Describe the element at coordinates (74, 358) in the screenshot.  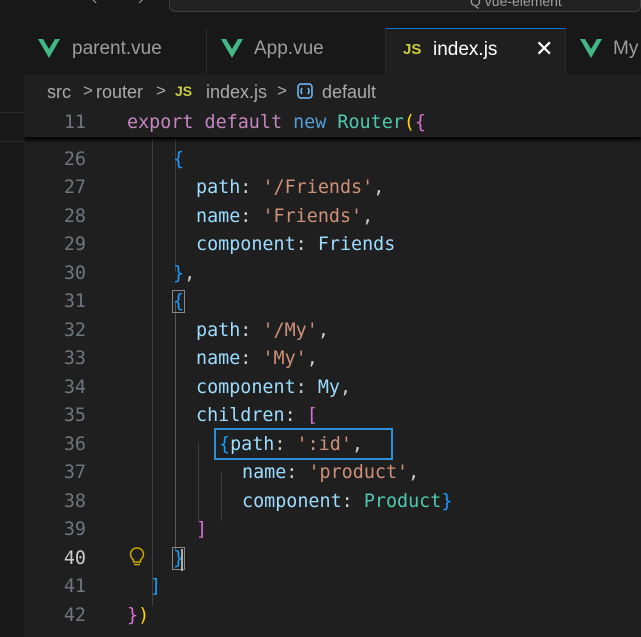
I see `line-number: 33` at that location.